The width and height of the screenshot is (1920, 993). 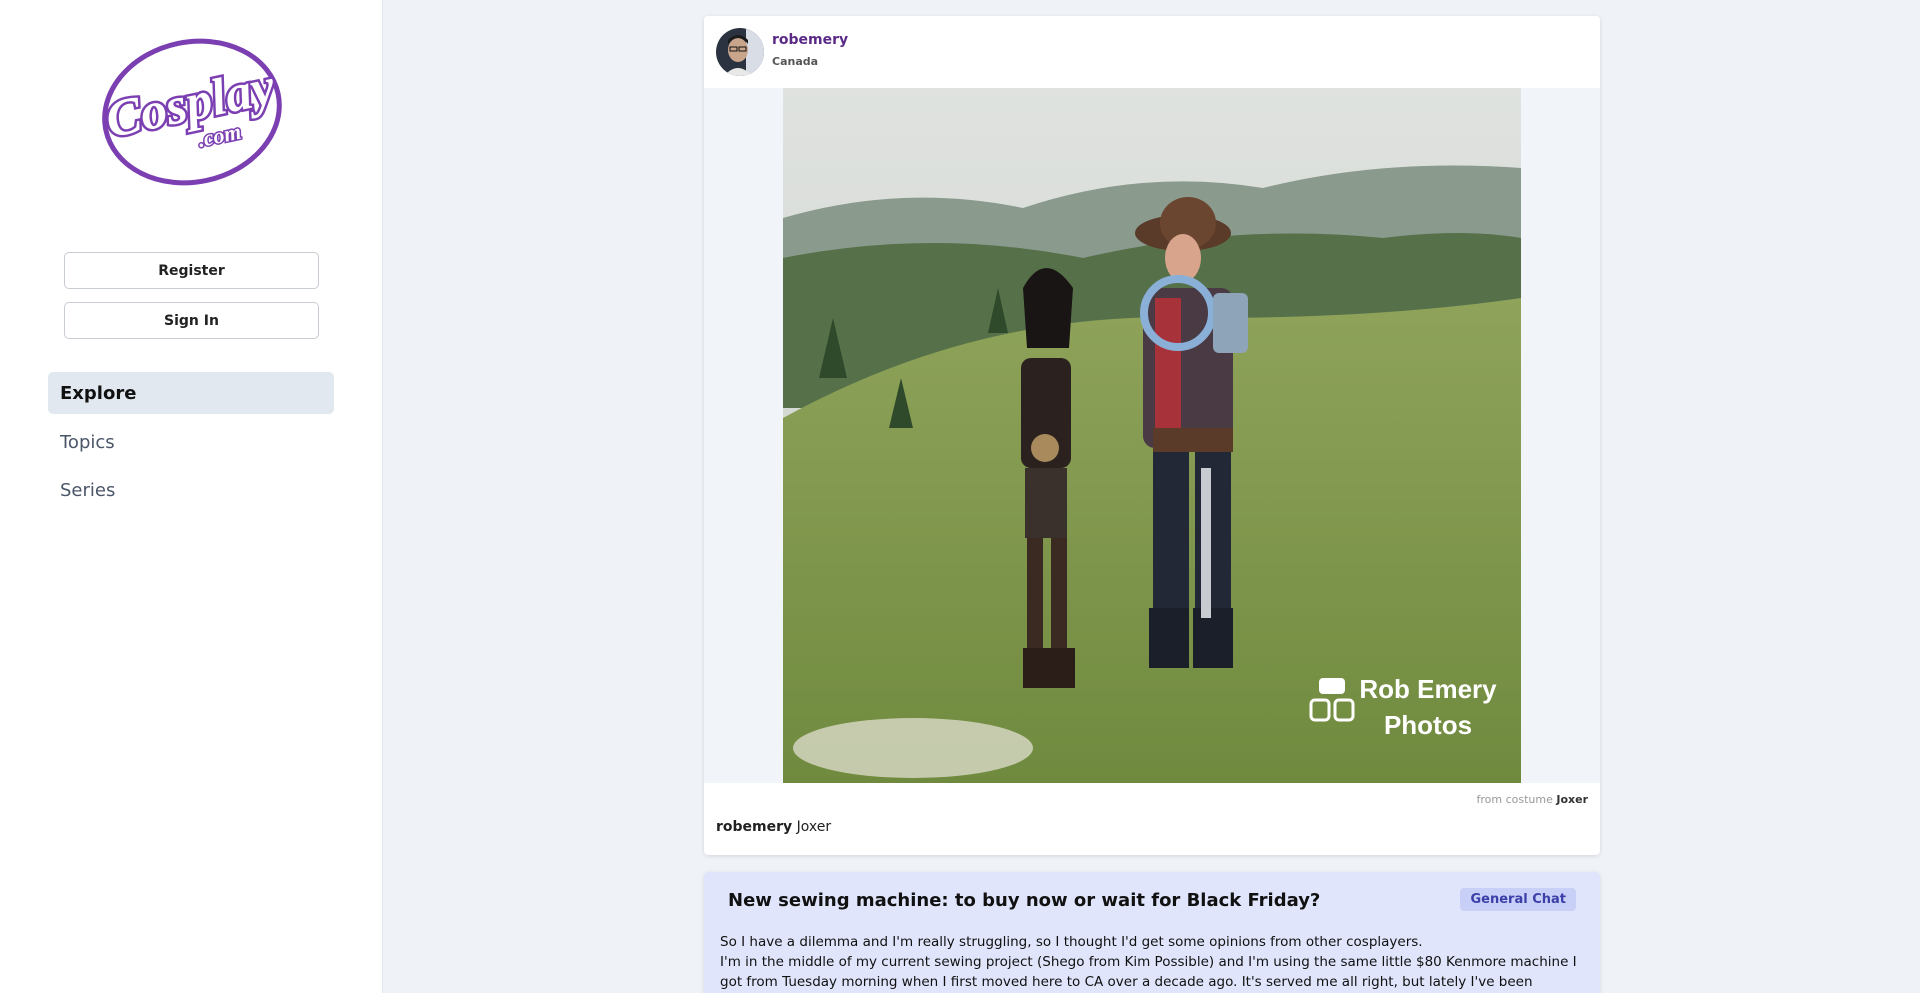 I want to click on nav-item-topics: Topics, so click(x=191, y=442).